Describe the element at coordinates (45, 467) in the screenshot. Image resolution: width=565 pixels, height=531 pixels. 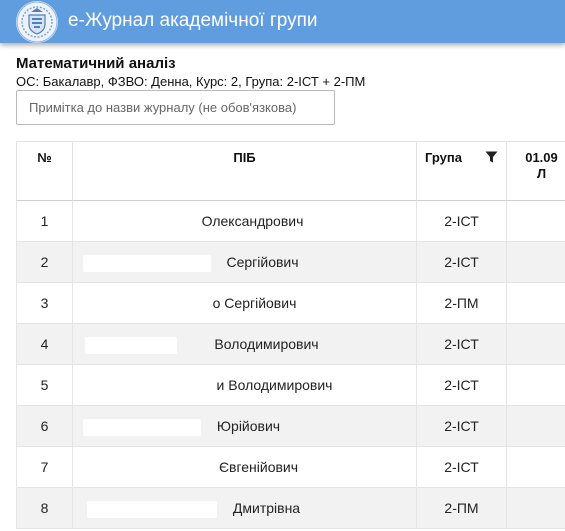
I see `row-number: 7` at that location.